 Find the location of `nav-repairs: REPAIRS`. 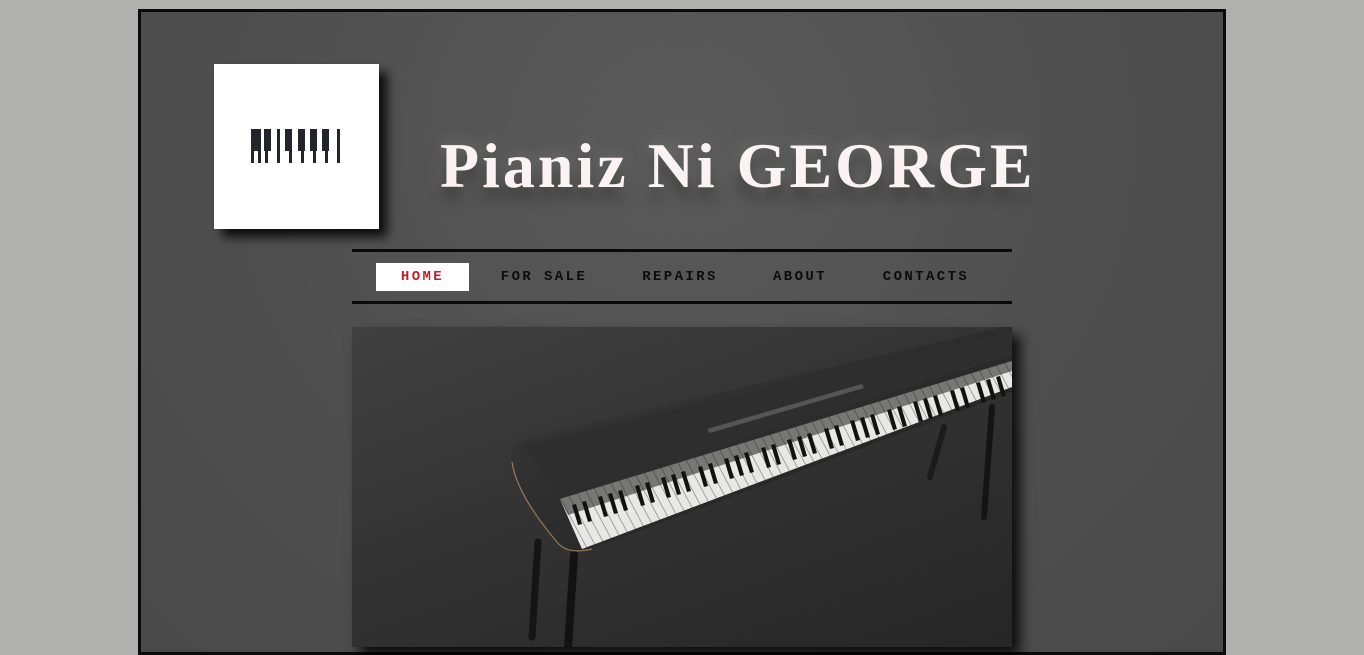

nav-repairs: REPAIRS is located at coordinates (680, 277).